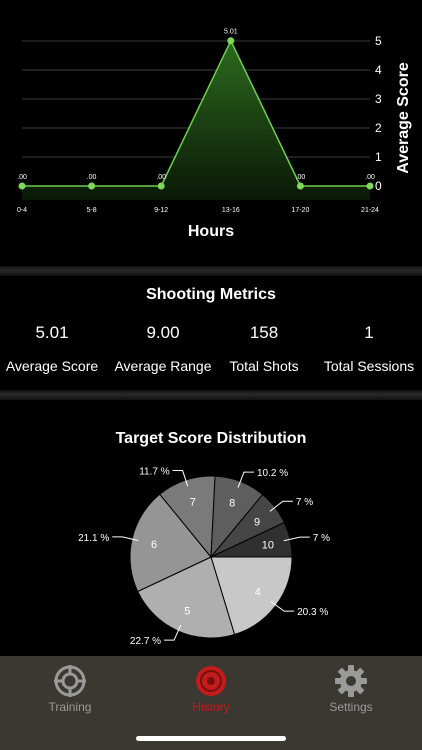 This screenshot has height=750, width=422. What do you see at coordinates (257, 522) in the screenshot?
I see `slice-label: 9` at bounding box center [257, 522].